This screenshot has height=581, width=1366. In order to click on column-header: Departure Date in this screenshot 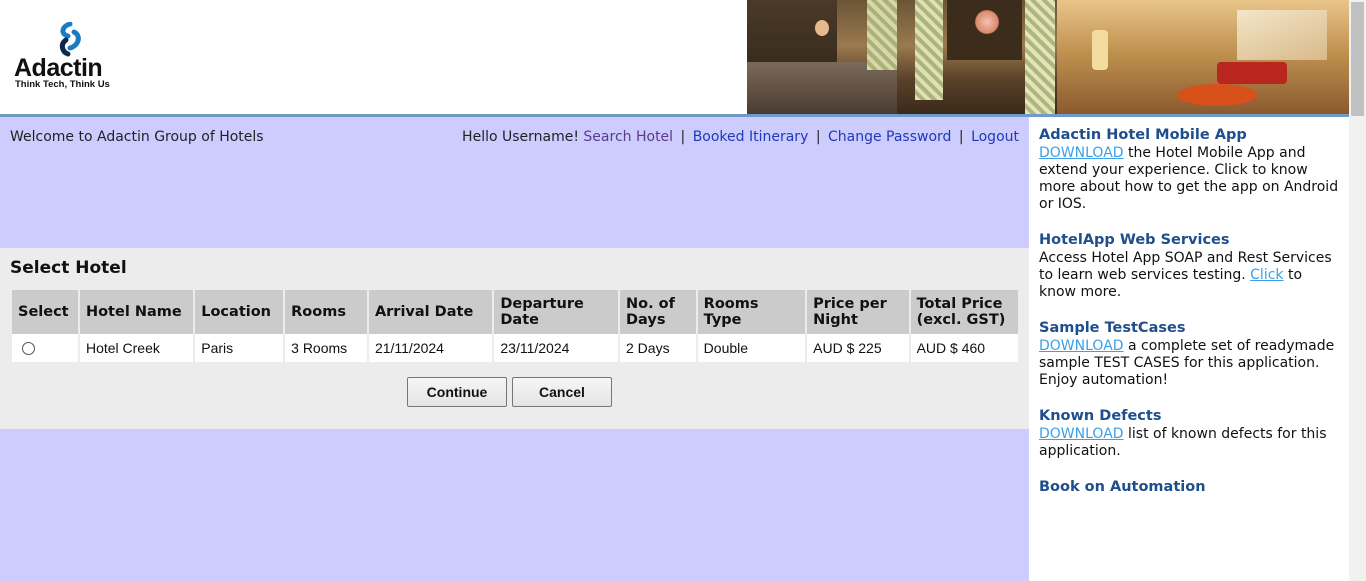, I will do `click(556, 312)`.